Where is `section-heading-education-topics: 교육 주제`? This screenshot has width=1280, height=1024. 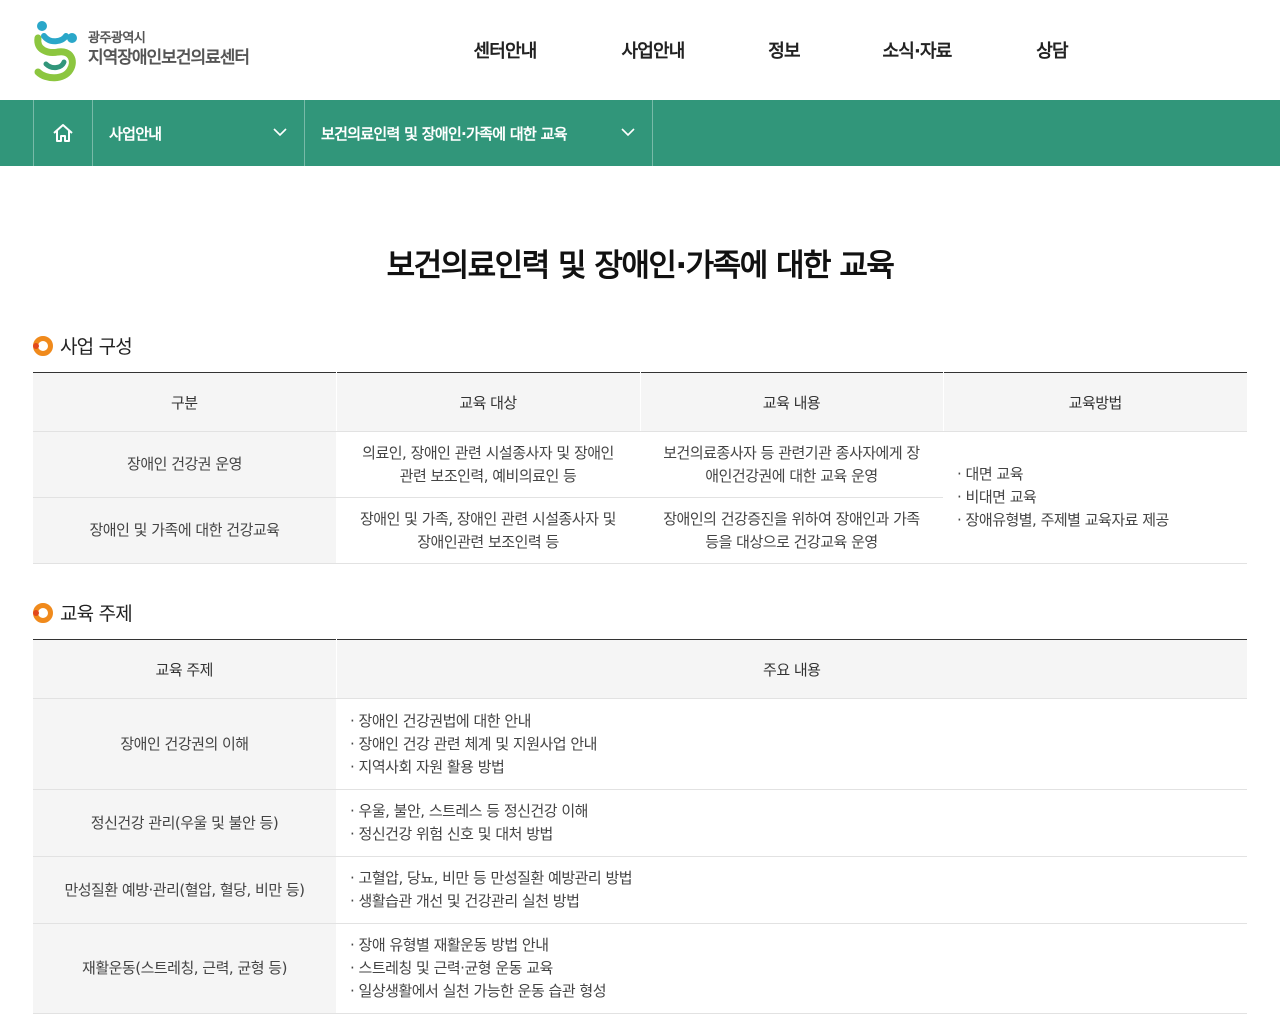
section-heading-education-topics: 교육 주제 is located at coordinates (83, 612).